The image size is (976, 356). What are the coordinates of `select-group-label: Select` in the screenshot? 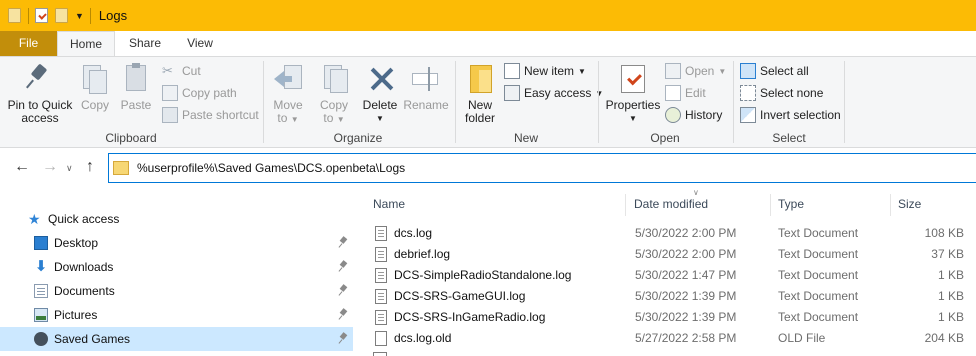 It's located at (789, 138).